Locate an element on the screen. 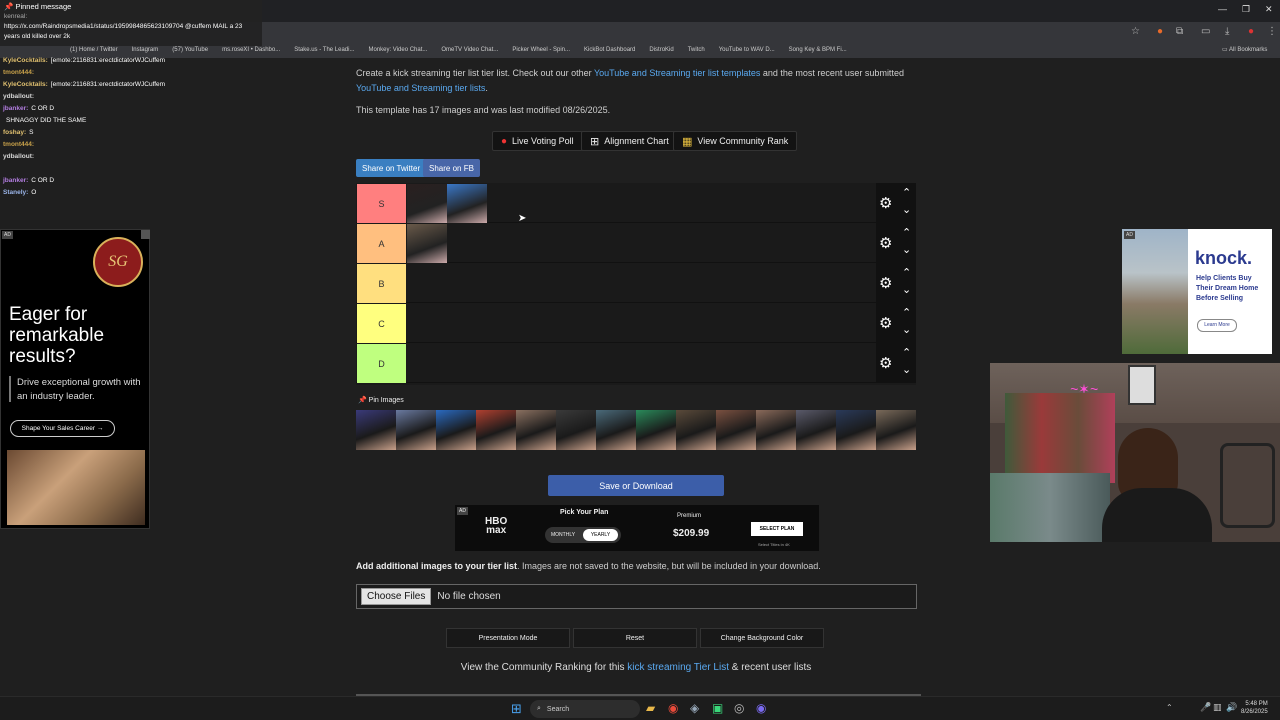  extension-icon: ● is located at coordinates (1160, 31).